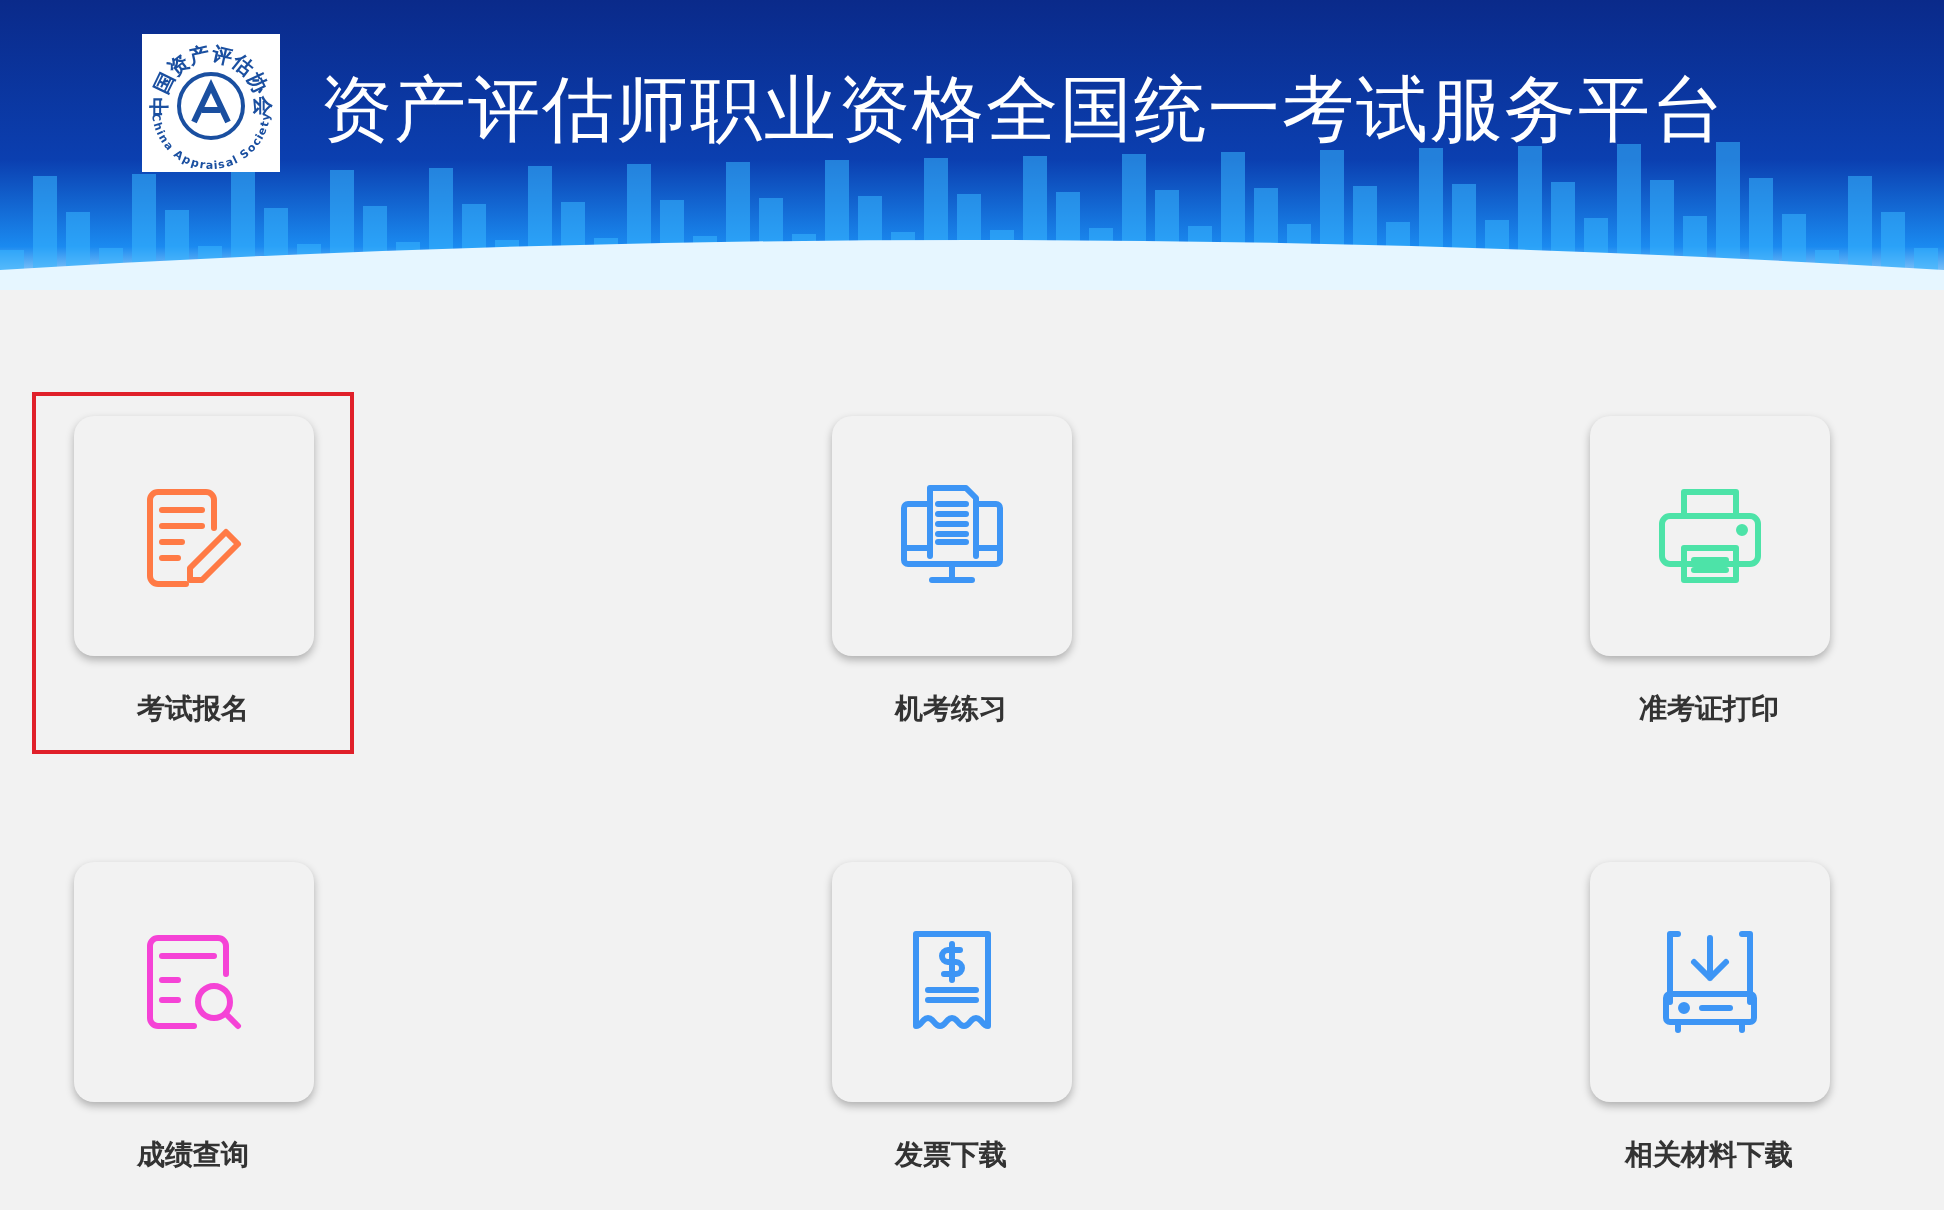 This screenshot has height=1210, width=1944. What do you see at coordinates (193, 1156) in the screenshot?
I see `service-label: 成绩查询` at bounding box center [193, 1156].